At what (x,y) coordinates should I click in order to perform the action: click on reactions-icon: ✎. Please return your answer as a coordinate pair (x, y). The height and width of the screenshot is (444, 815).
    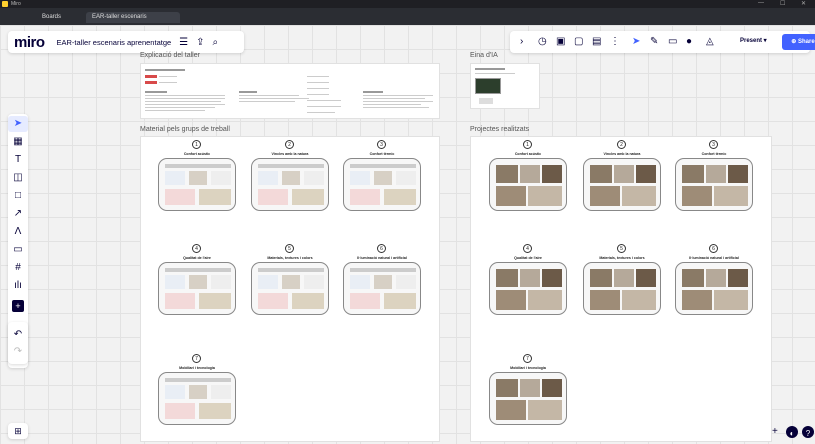
    Looking at the image, I should click on (654, 42).